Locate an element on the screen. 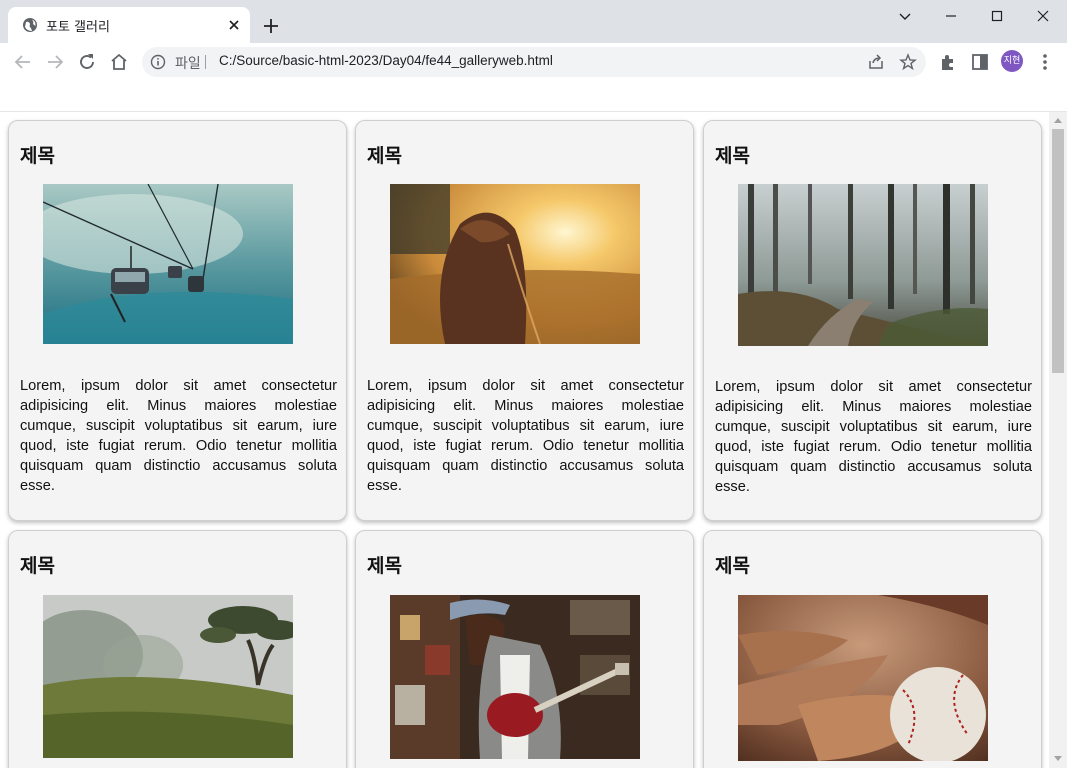 The image size is (1067, 768). tab-title: 포토 갤러리 is located at coordinates (78, 27).